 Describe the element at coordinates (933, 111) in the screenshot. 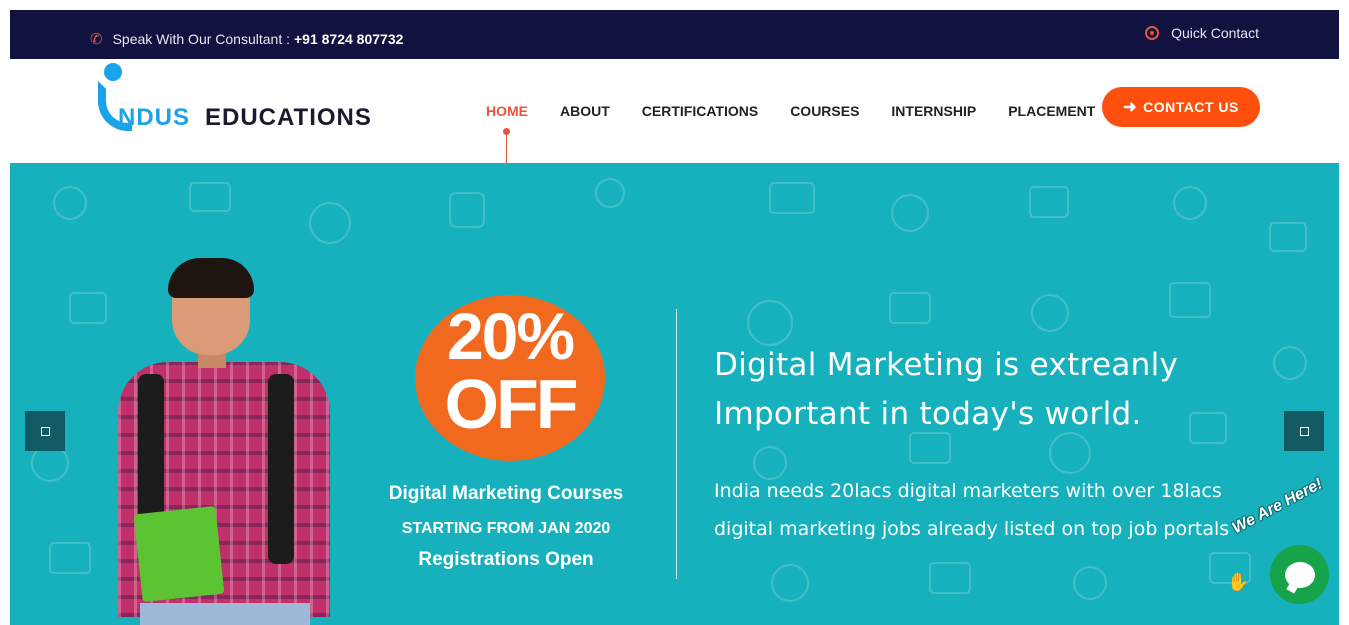

I see `nav-item-internship: INTERNSHIP` at that location.